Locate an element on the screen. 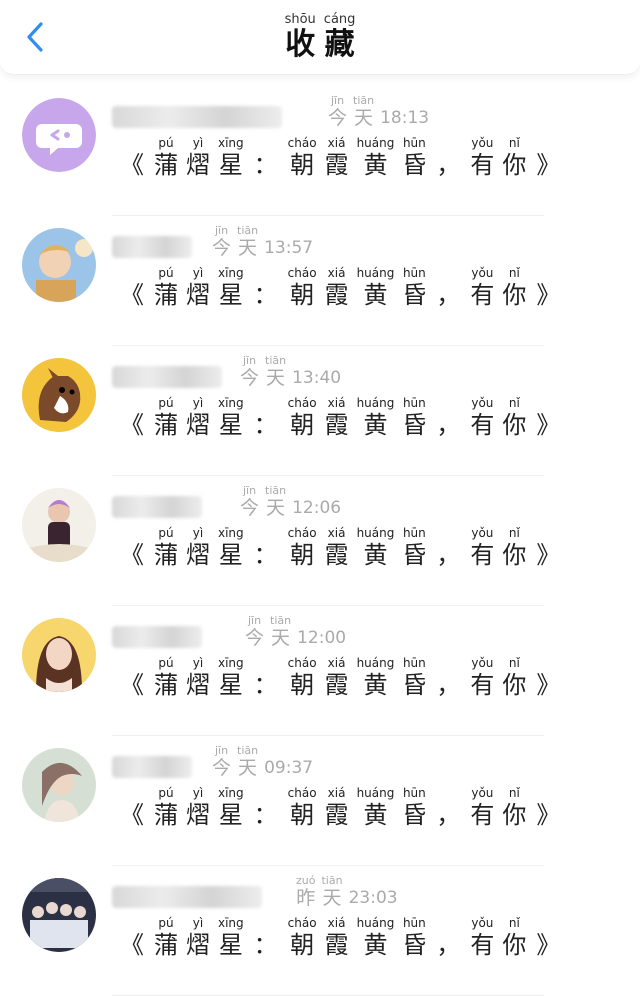 This screenshot has width=640, height=996. timestamp: jīn 今 tiān 天 18:13 is located at coordinates (378, 111).